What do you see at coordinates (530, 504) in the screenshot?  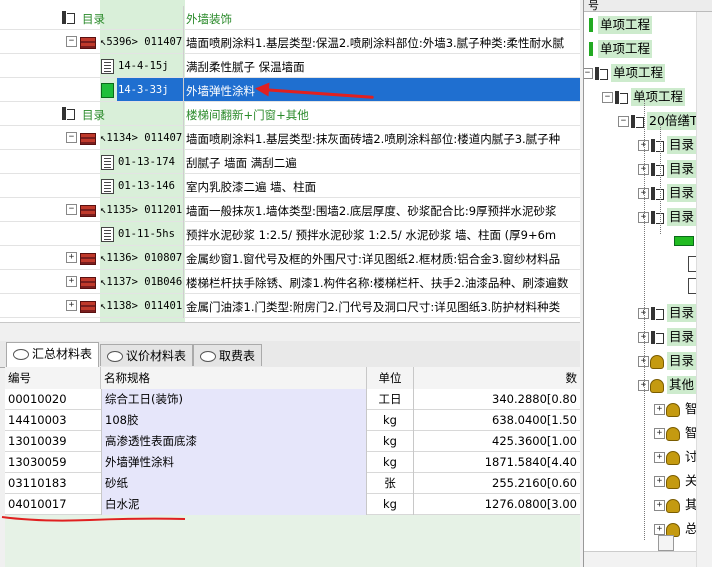 I see `material-quantity: 1276.0800[3.00` at bounding box center [530, 504].